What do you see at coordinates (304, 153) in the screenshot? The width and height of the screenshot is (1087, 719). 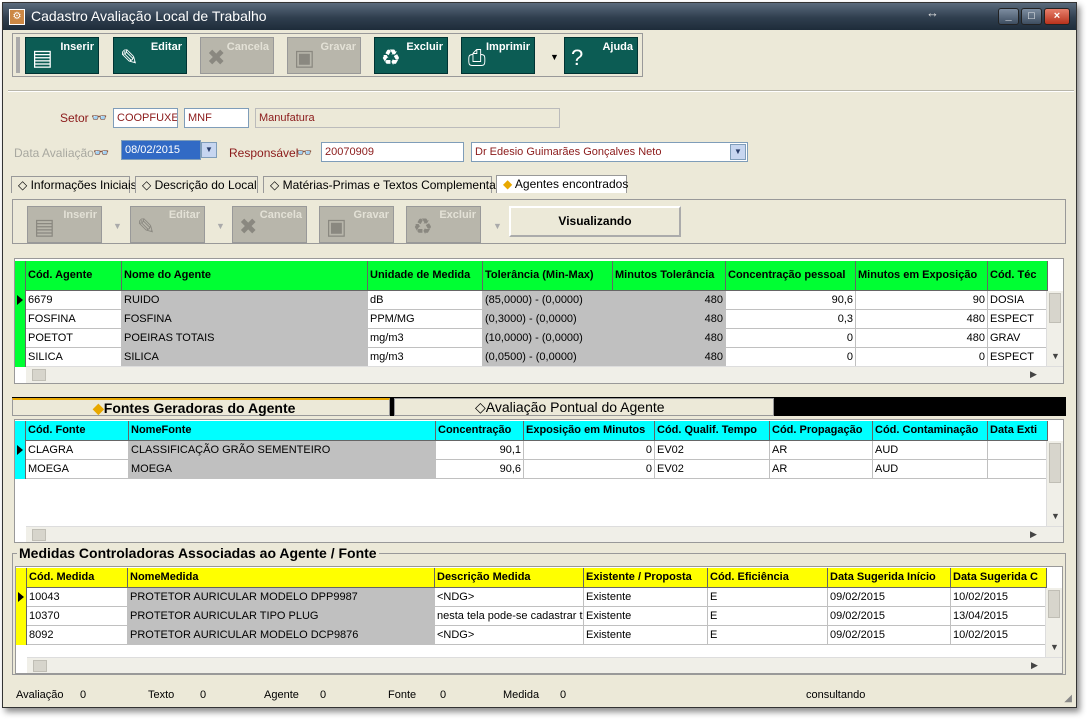 I see `responsavel-search-icon: 👓` at bounding box center [304, 153].